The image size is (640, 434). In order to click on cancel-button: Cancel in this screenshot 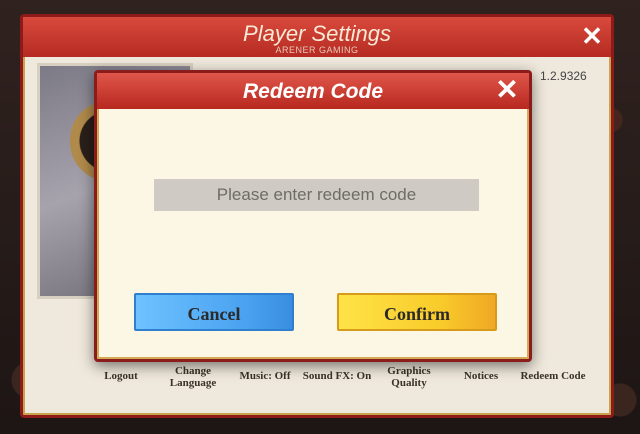, I will do `click(214, 312)`.